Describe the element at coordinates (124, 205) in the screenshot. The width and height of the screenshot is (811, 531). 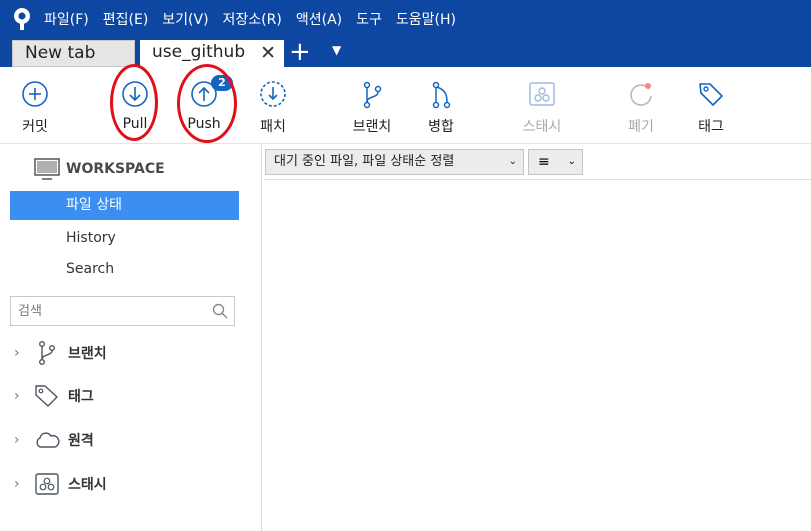
I see `sidebar-item-file-status: 파일 상태` at that location.